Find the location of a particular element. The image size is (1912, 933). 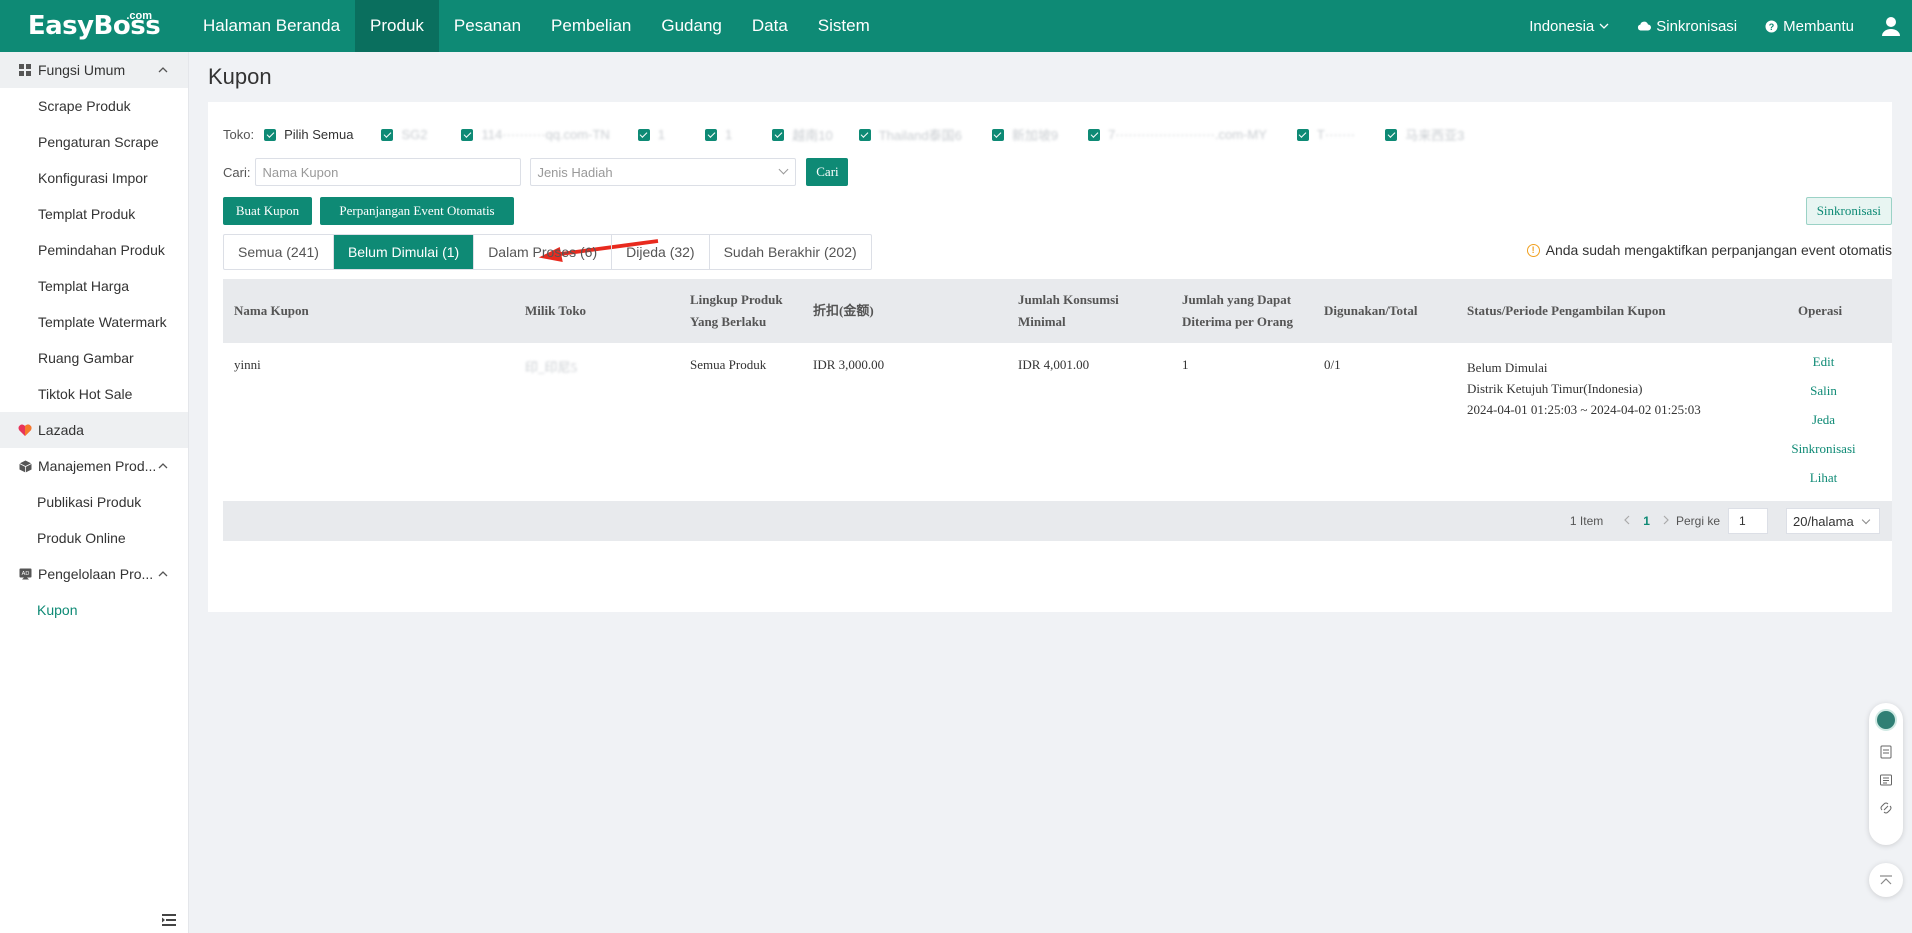

nav-item-warehouse: Gudang is located at coordinates (691, 26).